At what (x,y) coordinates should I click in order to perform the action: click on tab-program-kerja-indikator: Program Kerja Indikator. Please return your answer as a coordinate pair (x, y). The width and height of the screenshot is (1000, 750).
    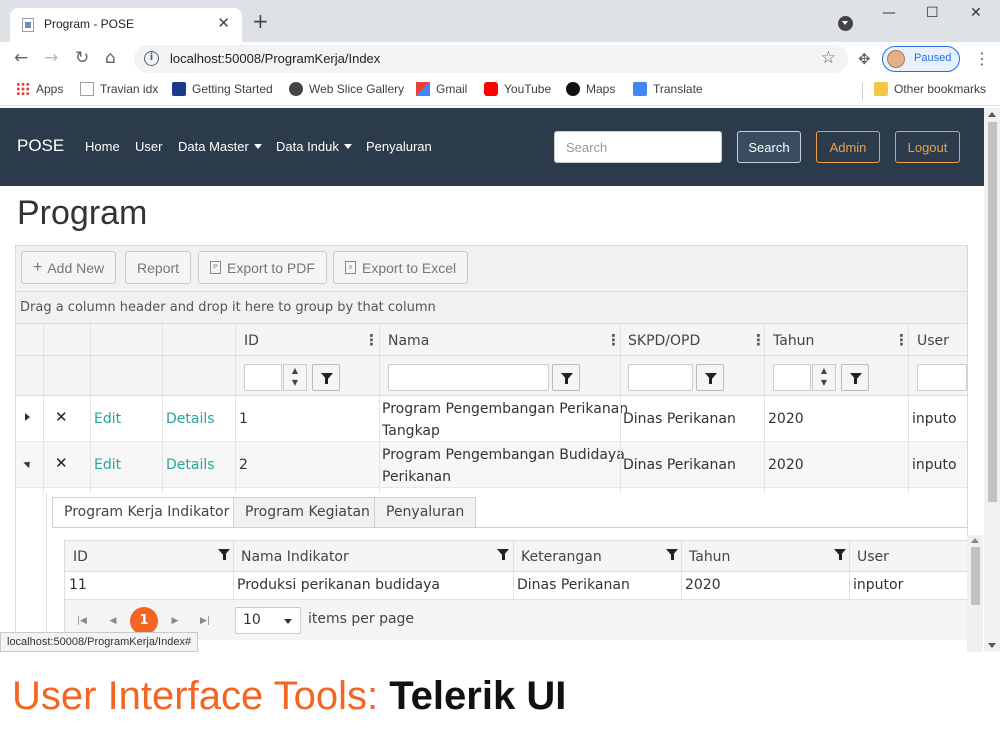
    Looking at the image, I should click on (147, 512).